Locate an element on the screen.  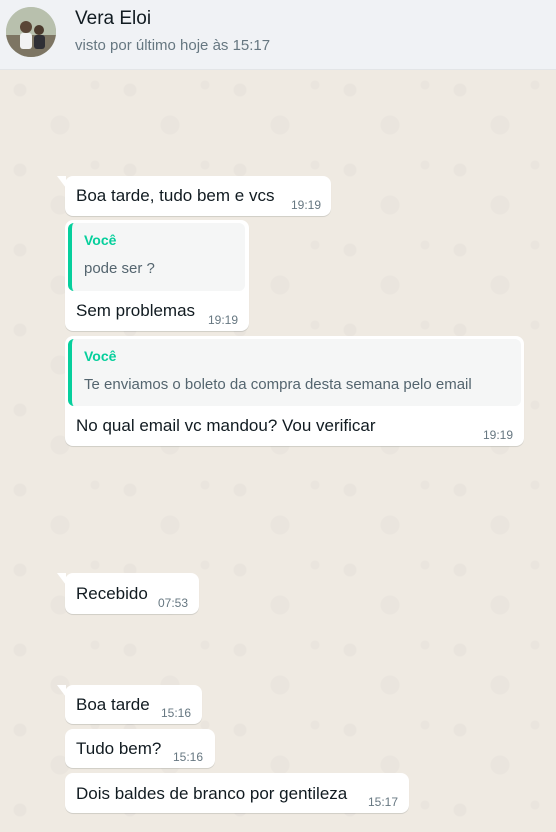
message-time: 07:53 is located at coordinates (173, 603).